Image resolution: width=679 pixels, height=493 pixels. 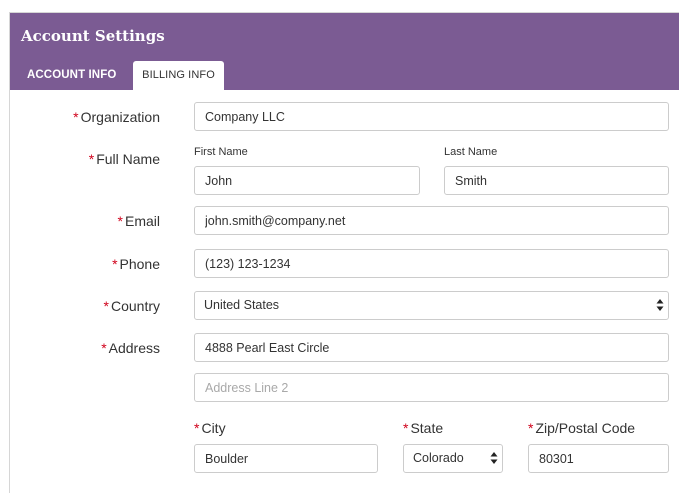 I want to click on address-line2-input, so click(x=431, y=387).